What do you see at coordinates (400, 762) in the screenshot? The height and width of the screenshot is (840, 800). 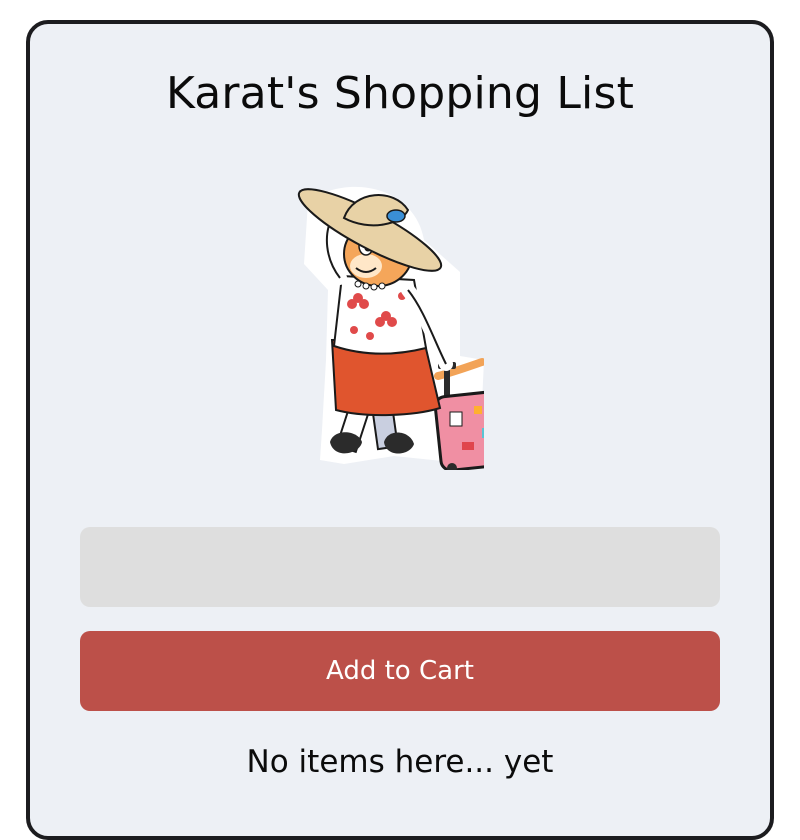 I see `empty-list-message: No items here... yet` at bounding box center [400, 762].